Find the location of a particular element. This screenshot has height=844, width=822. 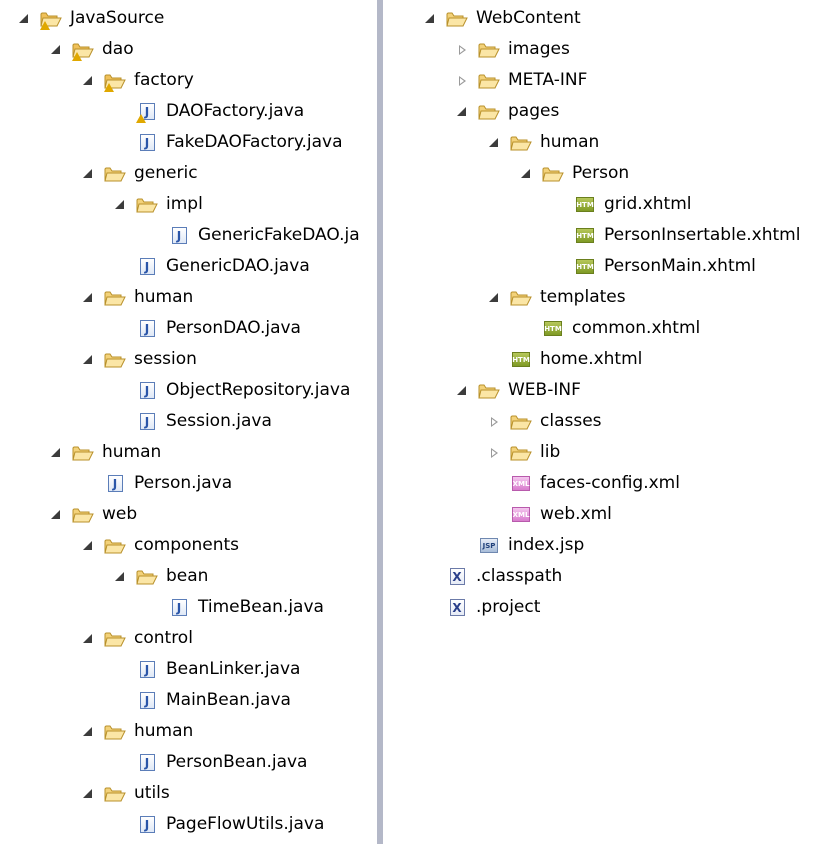

tree-item-label: BeanLinker.java is located at coordinates (233, 669).